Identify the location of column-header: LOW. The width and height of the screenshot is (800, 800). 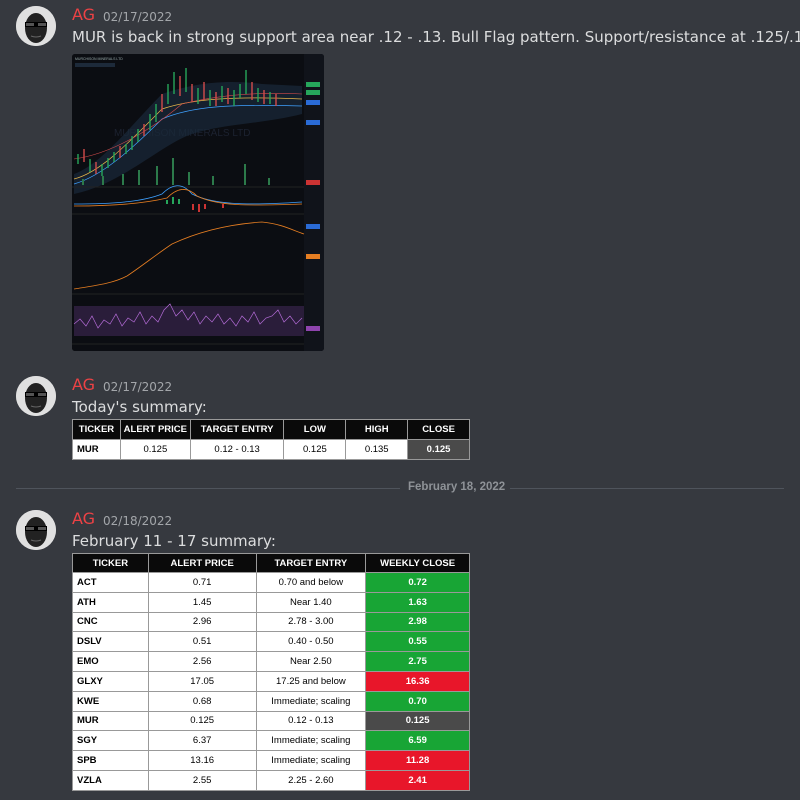
(315, 429).